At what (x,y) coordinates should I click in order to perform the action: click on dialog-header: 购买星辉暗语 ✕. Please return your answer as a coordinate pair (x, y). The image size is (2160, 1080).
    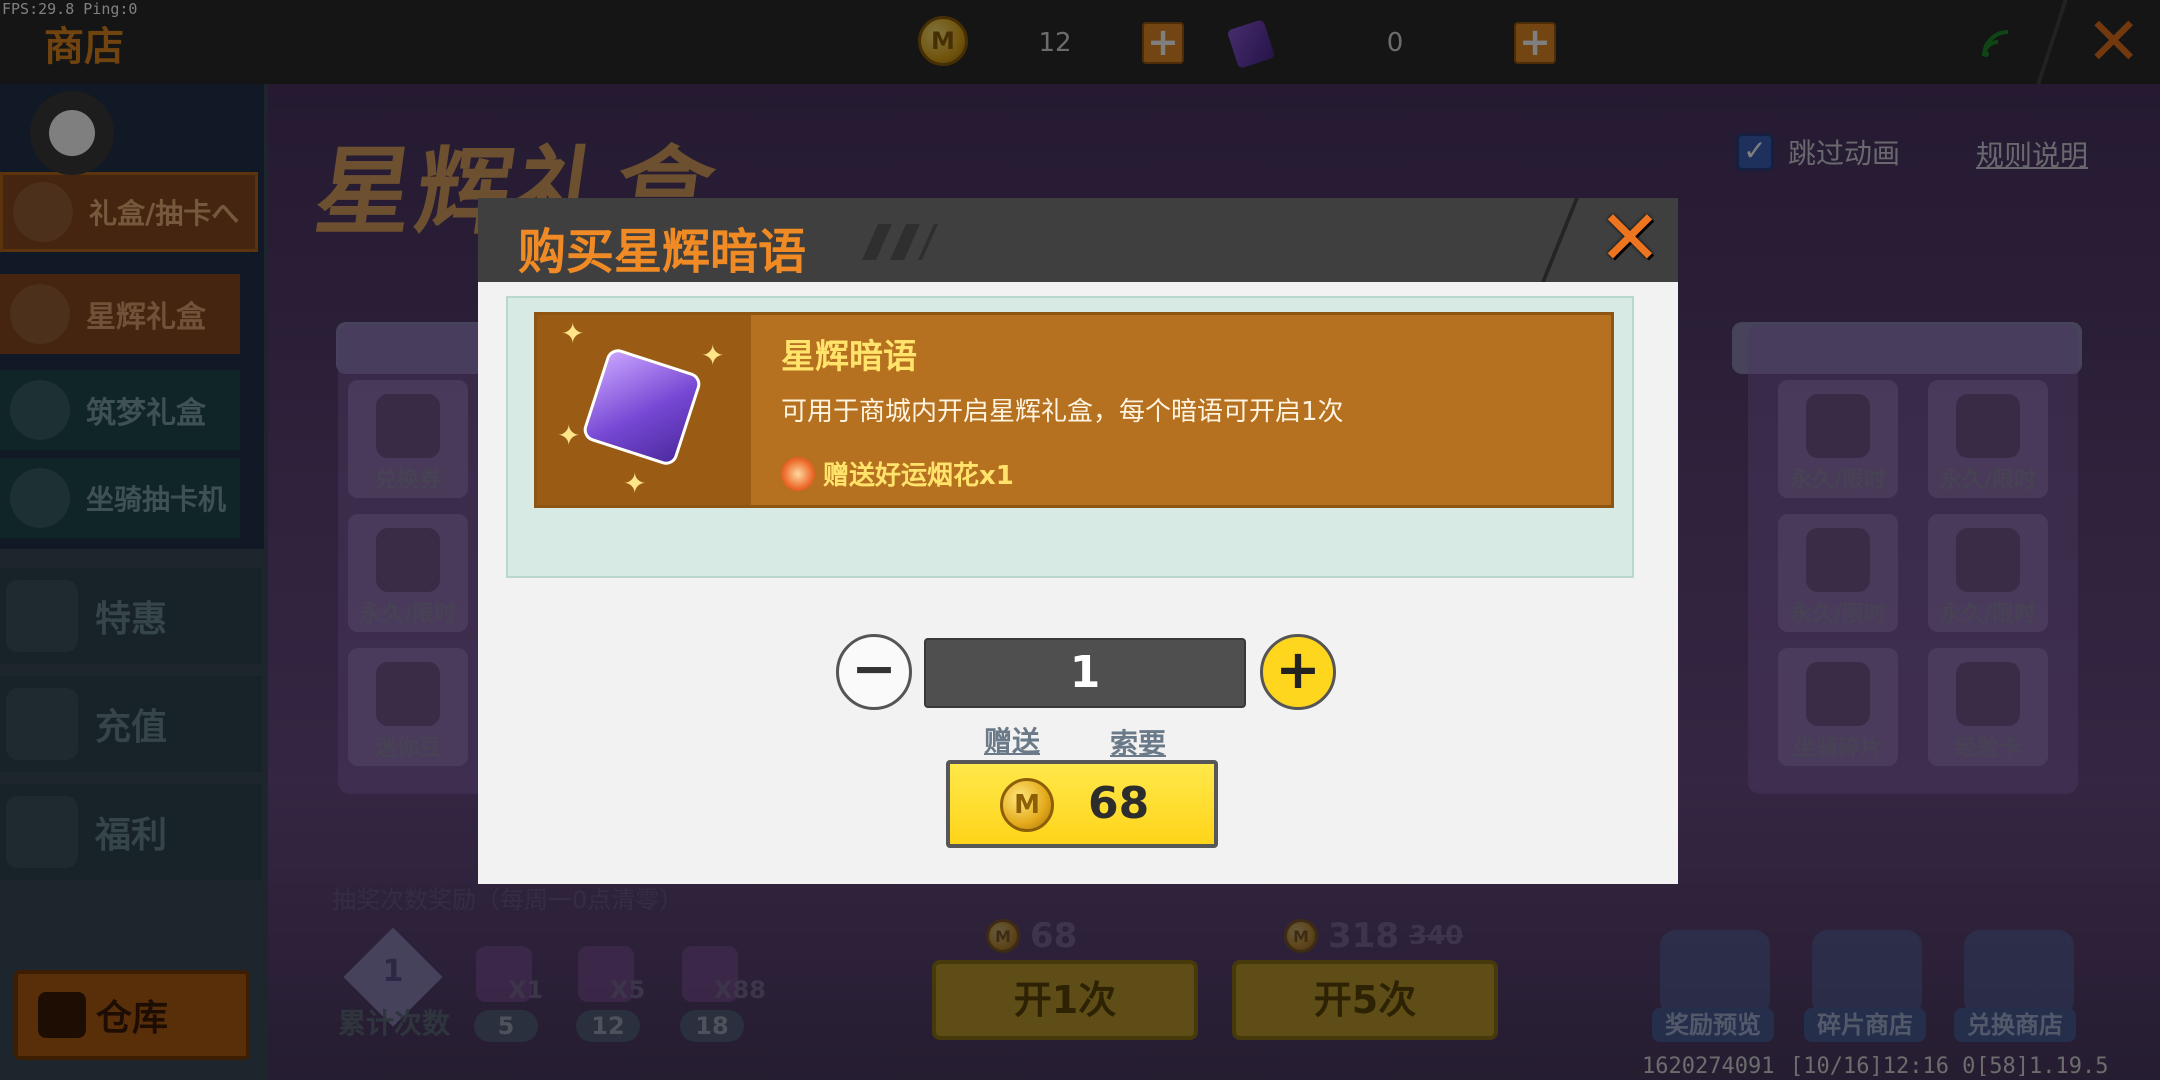
    Looking at the image, I should click on (1078, 240).